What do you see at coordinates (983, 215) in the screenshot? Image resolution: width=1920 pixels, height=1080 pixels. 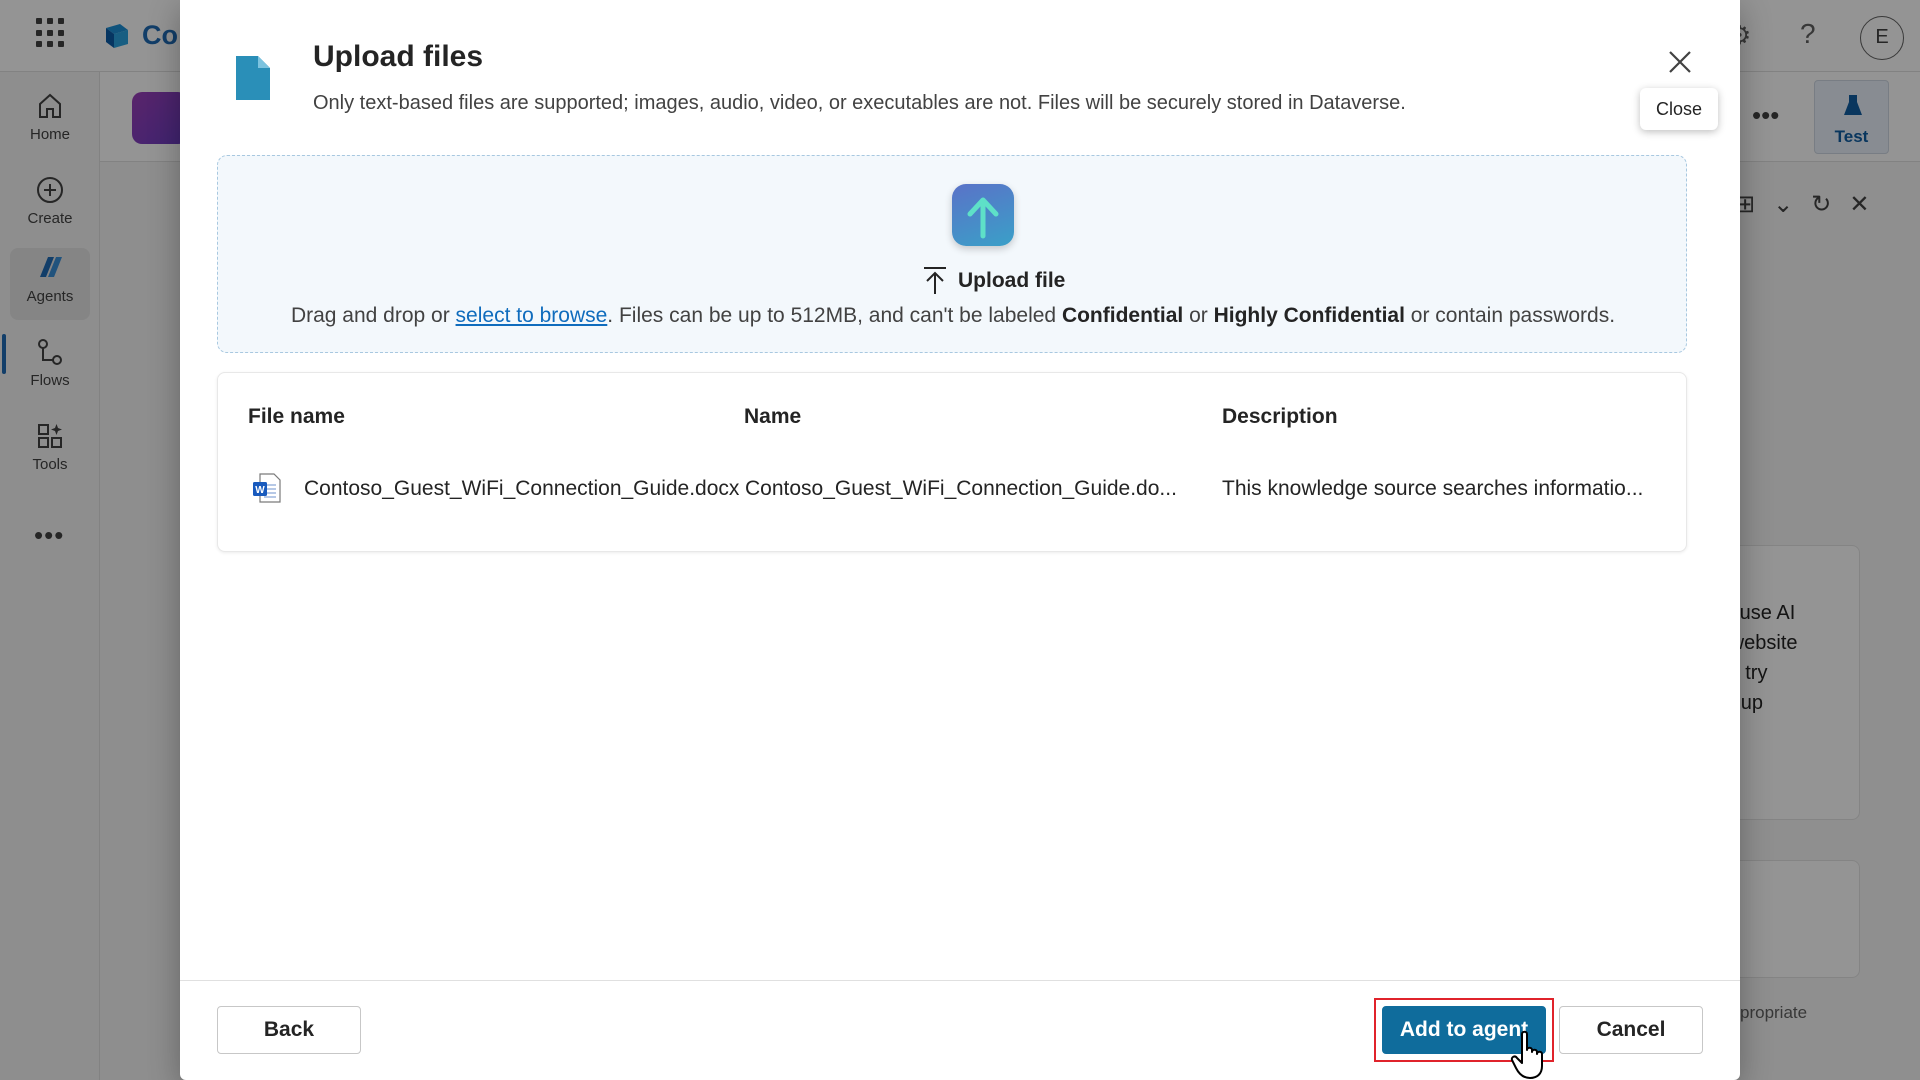 I see `upload-cloud-icon` at bounding box center [983, 215].